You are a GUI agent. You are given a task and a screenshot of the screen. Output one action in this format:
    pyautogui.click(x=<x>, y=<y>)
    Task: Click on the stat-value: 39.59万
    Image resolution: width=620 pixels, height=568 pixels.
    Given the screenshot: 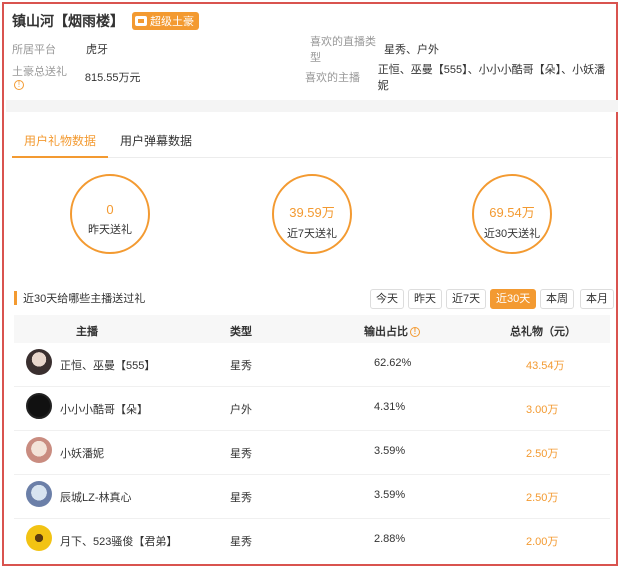 What is the action you would take?
    pyautogui.click(x=312, y=212)
    